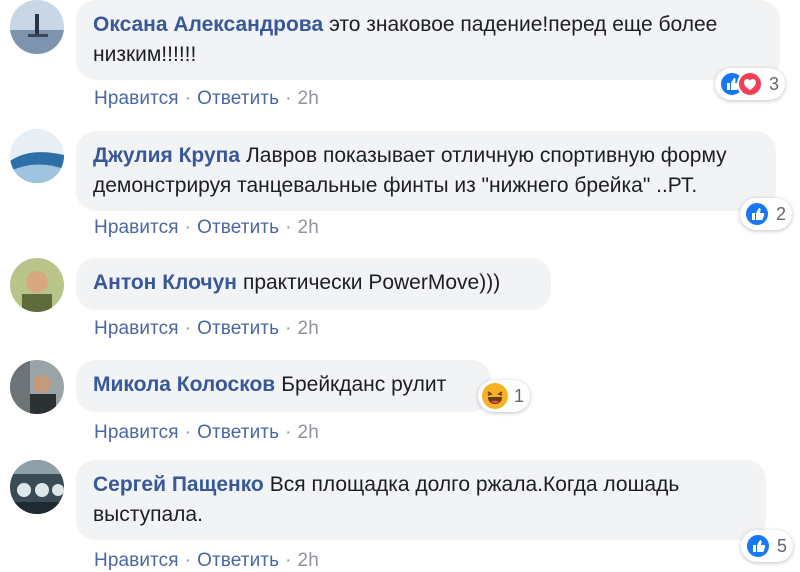 This screenshot has height=572, width=800. I want to click on reaction-count: 5, so click(782, 545).